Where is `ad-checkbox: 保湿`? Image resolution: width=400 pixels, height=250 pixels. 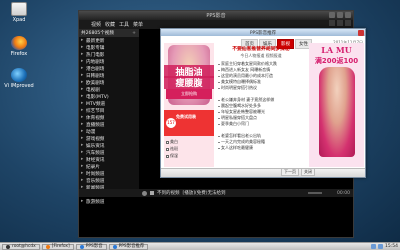
ad-checkbox: 保湿 is located at coordinates (172, 156).